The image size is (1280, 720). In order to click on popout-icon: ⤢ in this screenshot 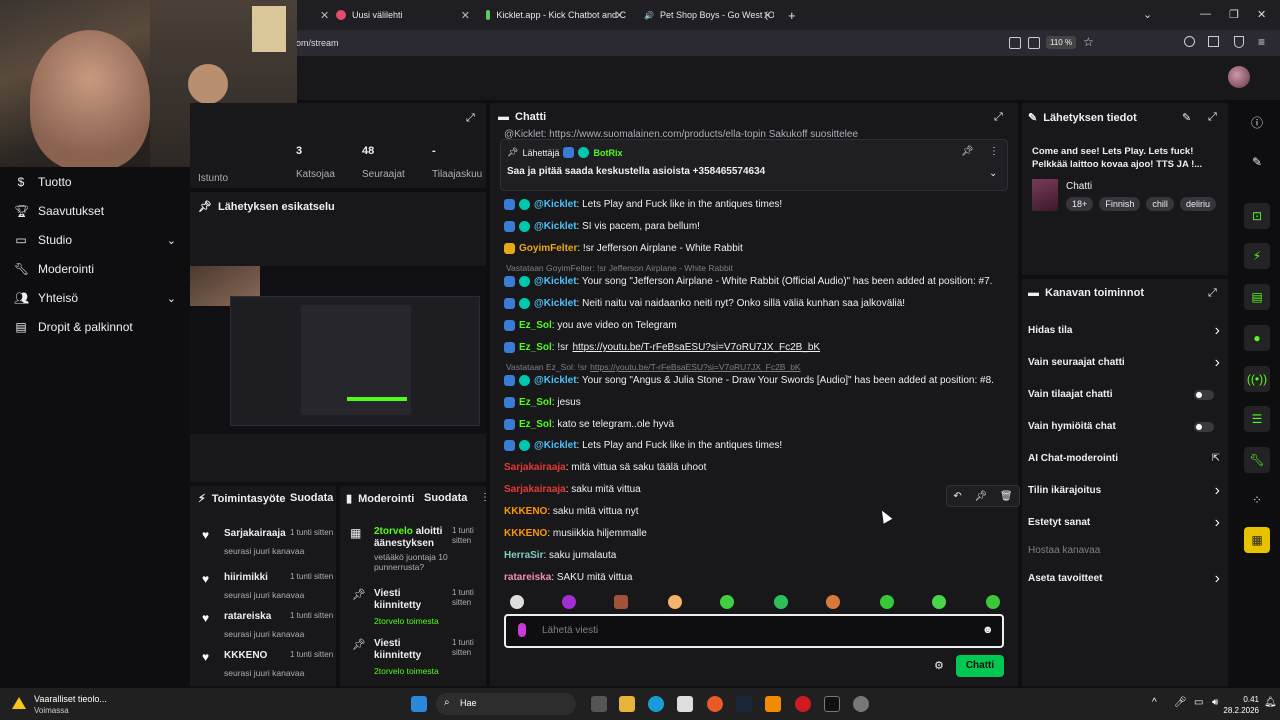, I will do `click(998, 117)`.